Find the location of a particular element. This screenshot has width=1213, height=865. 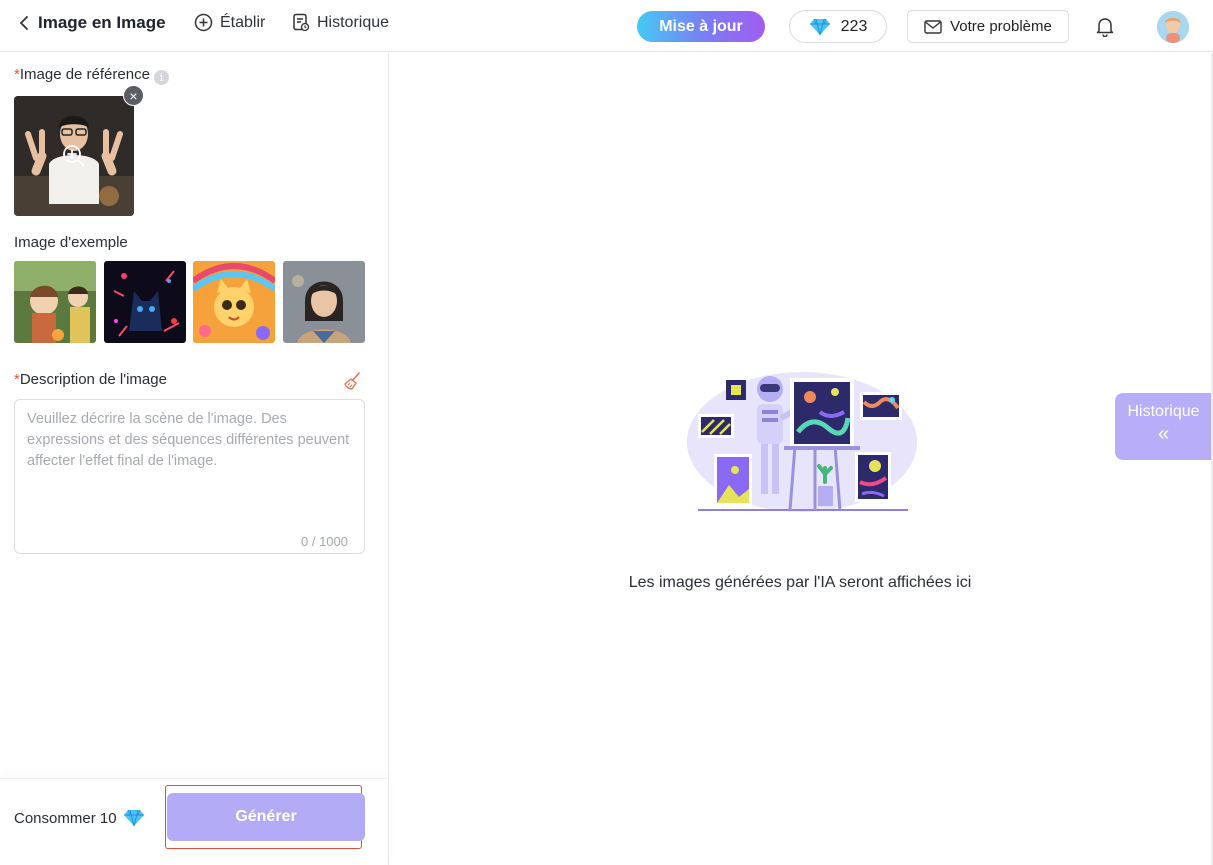

bell-icon is located at coordinates (1105, 26).